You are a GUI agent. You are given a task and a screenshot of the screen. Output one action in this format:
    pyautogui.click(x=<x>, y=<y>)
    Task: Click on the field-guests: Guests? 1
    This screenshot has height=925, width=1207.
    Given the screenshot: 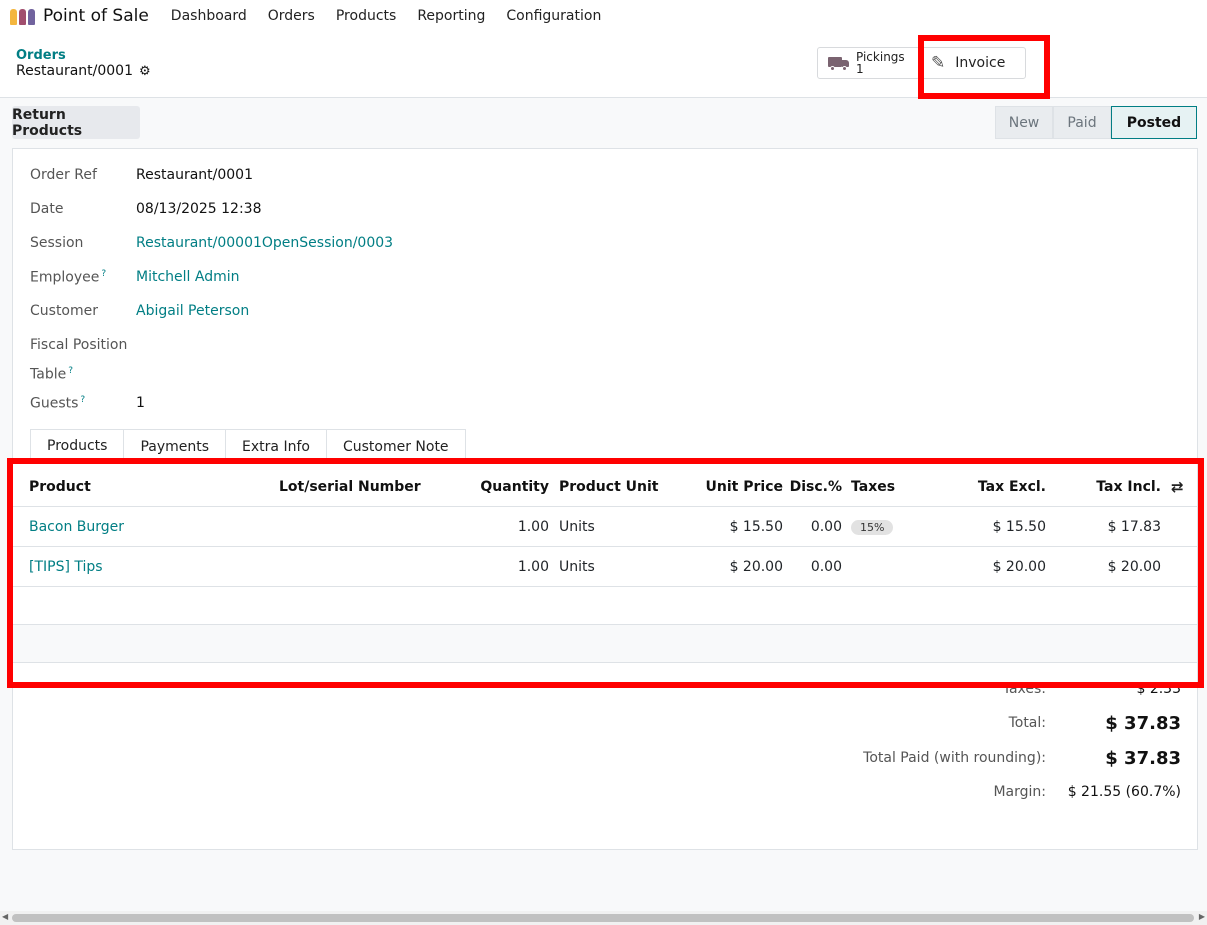 What is the action you would take?
    pyautogui.click(x=87, y=403)
    